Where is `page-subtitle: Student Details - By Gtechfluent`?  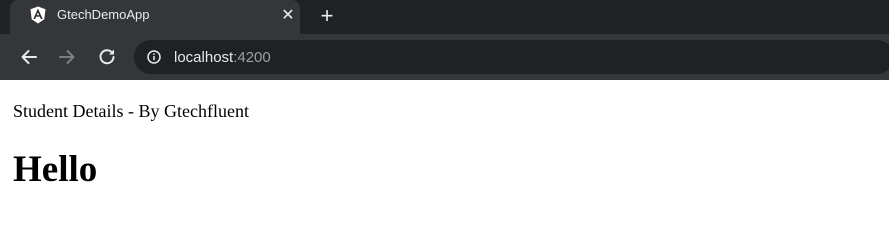 page-subtitle: Student Details - By Gtechfluent is located at coordinates (131, 111).